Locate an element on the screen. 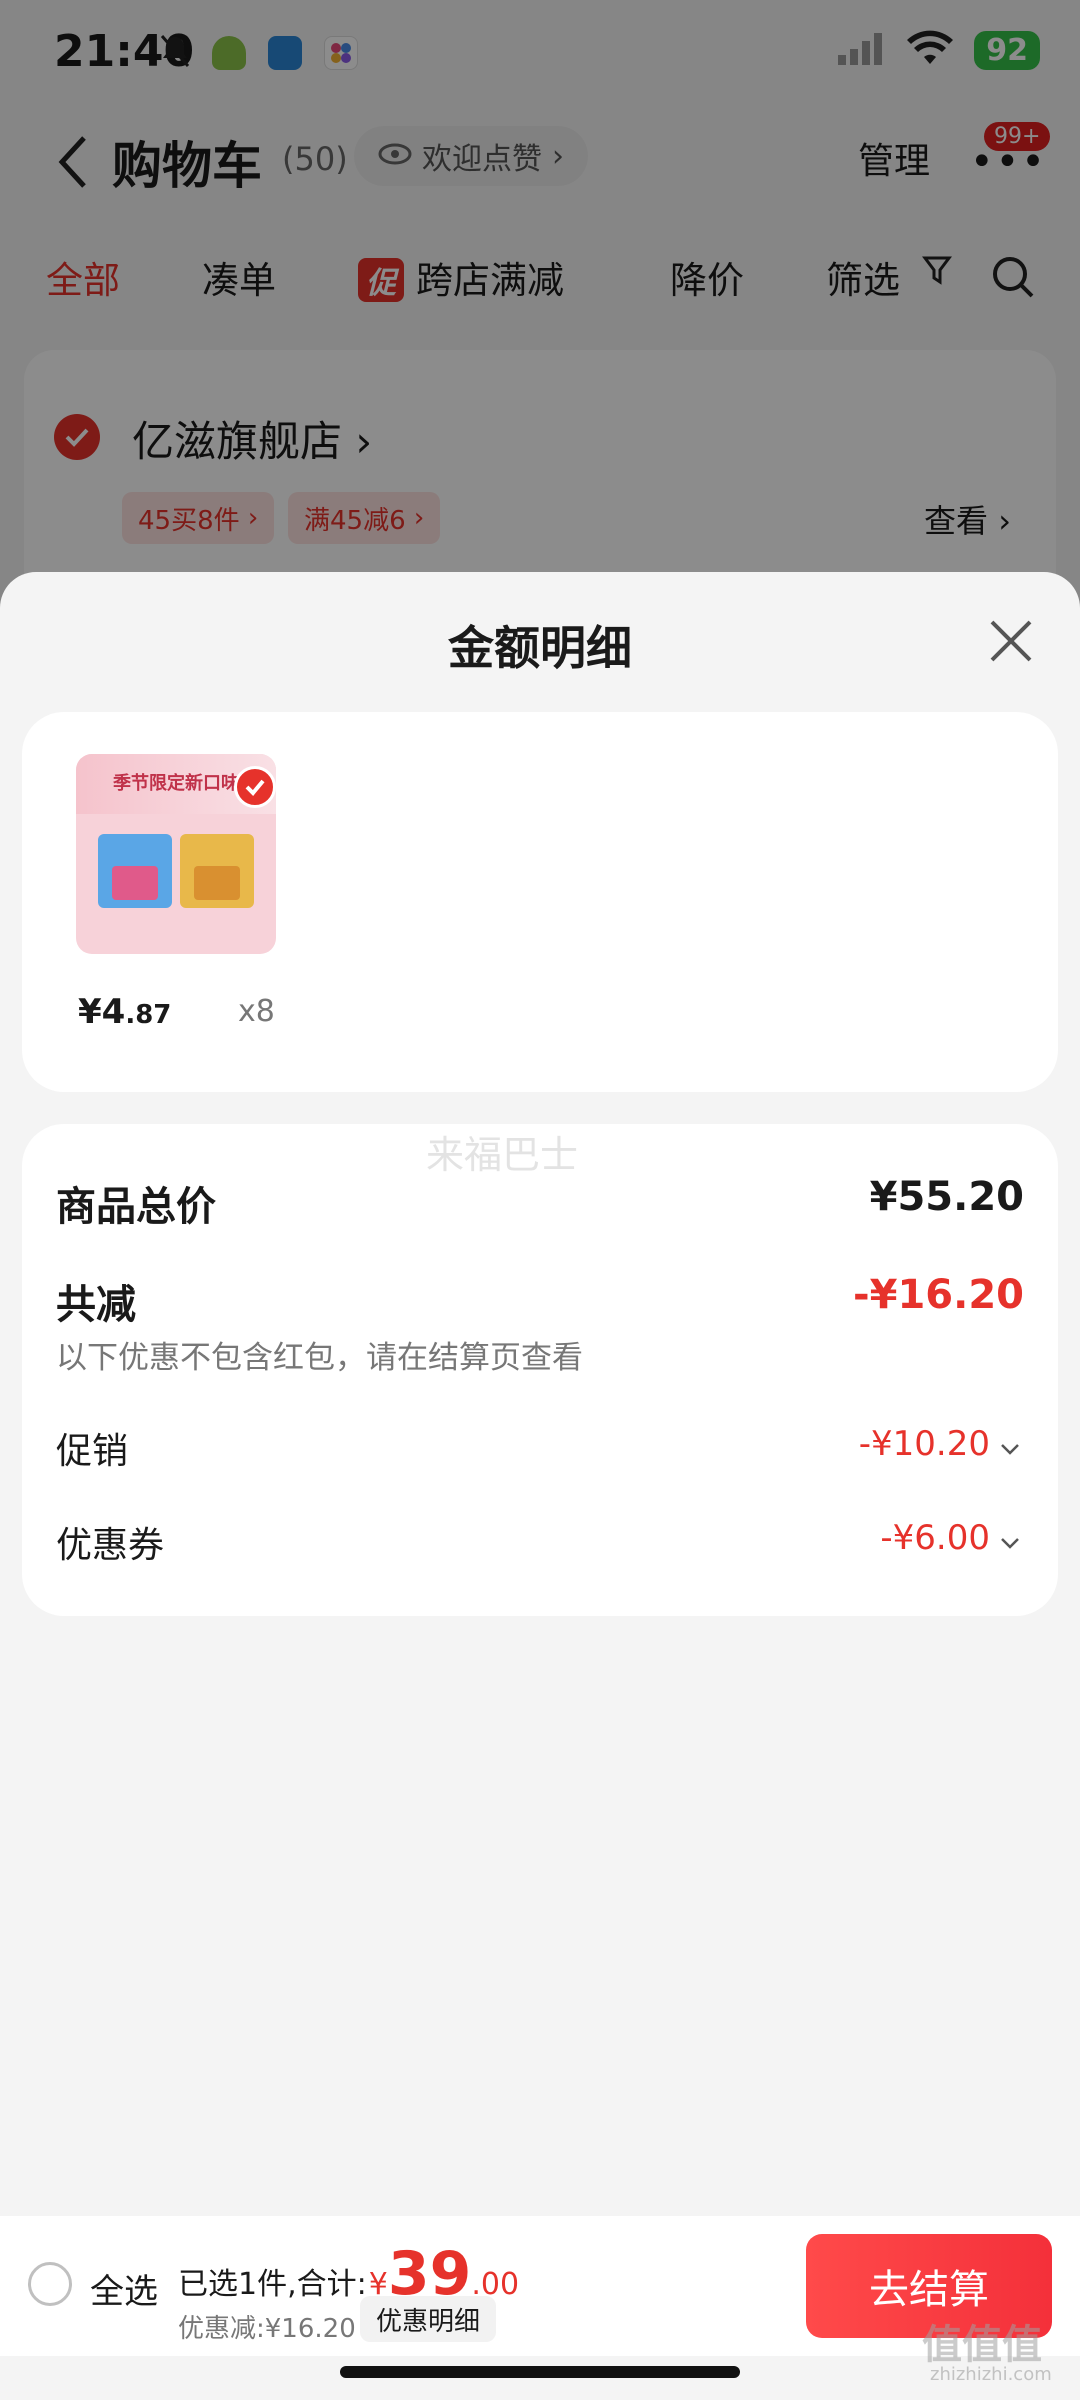 Image resolution: width=1080 pixels, height=2400 pixels. coupon-label: 优惠券 is located at coordinates (110, 1545).